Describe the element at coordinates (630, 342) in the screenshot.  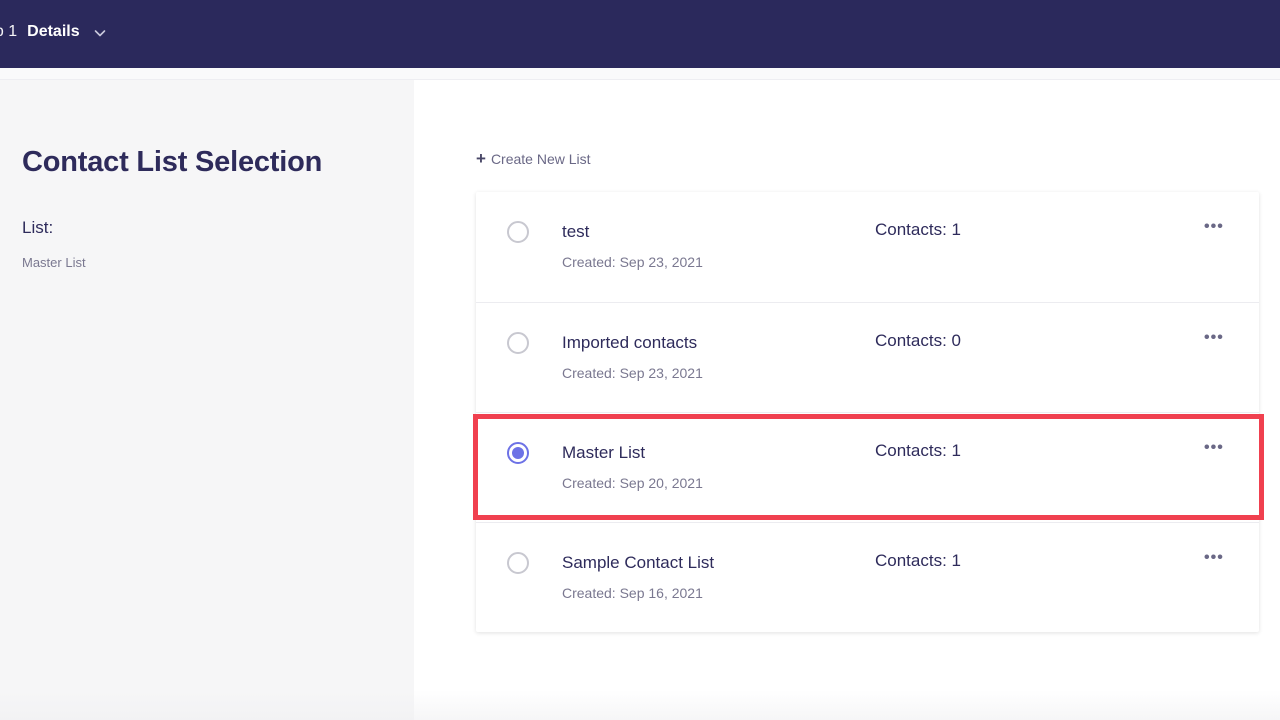
I see `list-name: Imported contacts` at that location.